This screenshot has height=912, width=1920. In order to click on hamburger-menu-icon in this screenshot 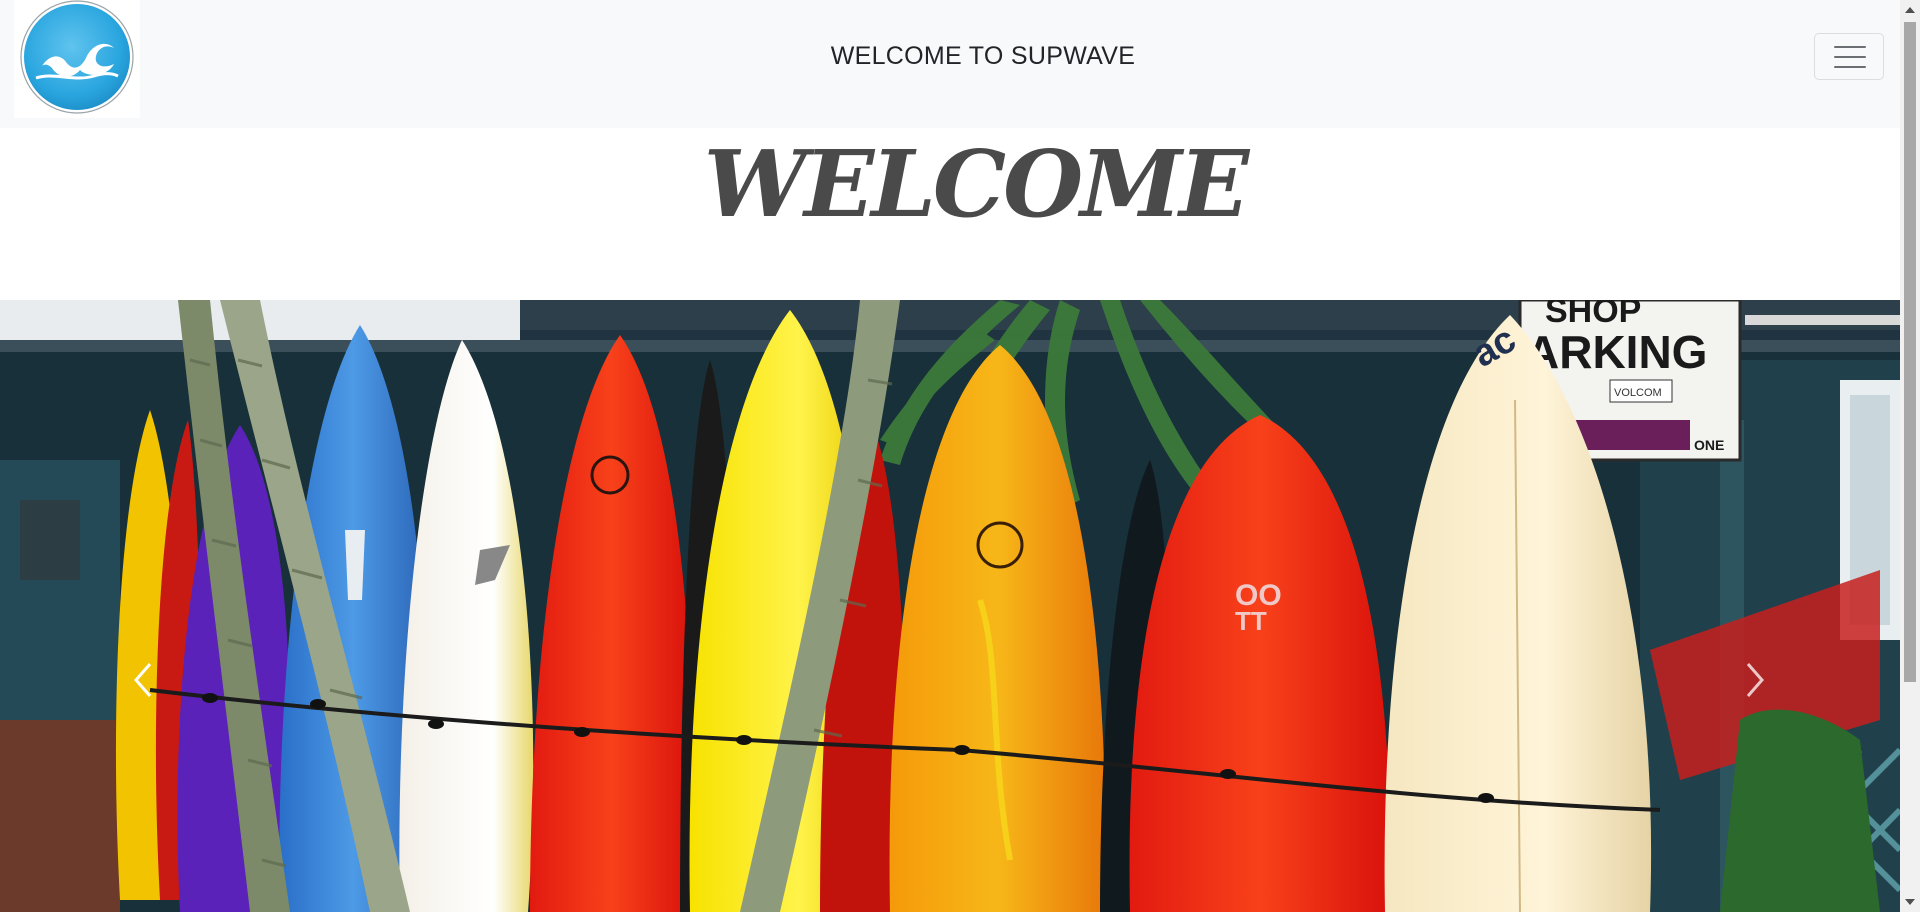, I will do `click(1850, 47)`.